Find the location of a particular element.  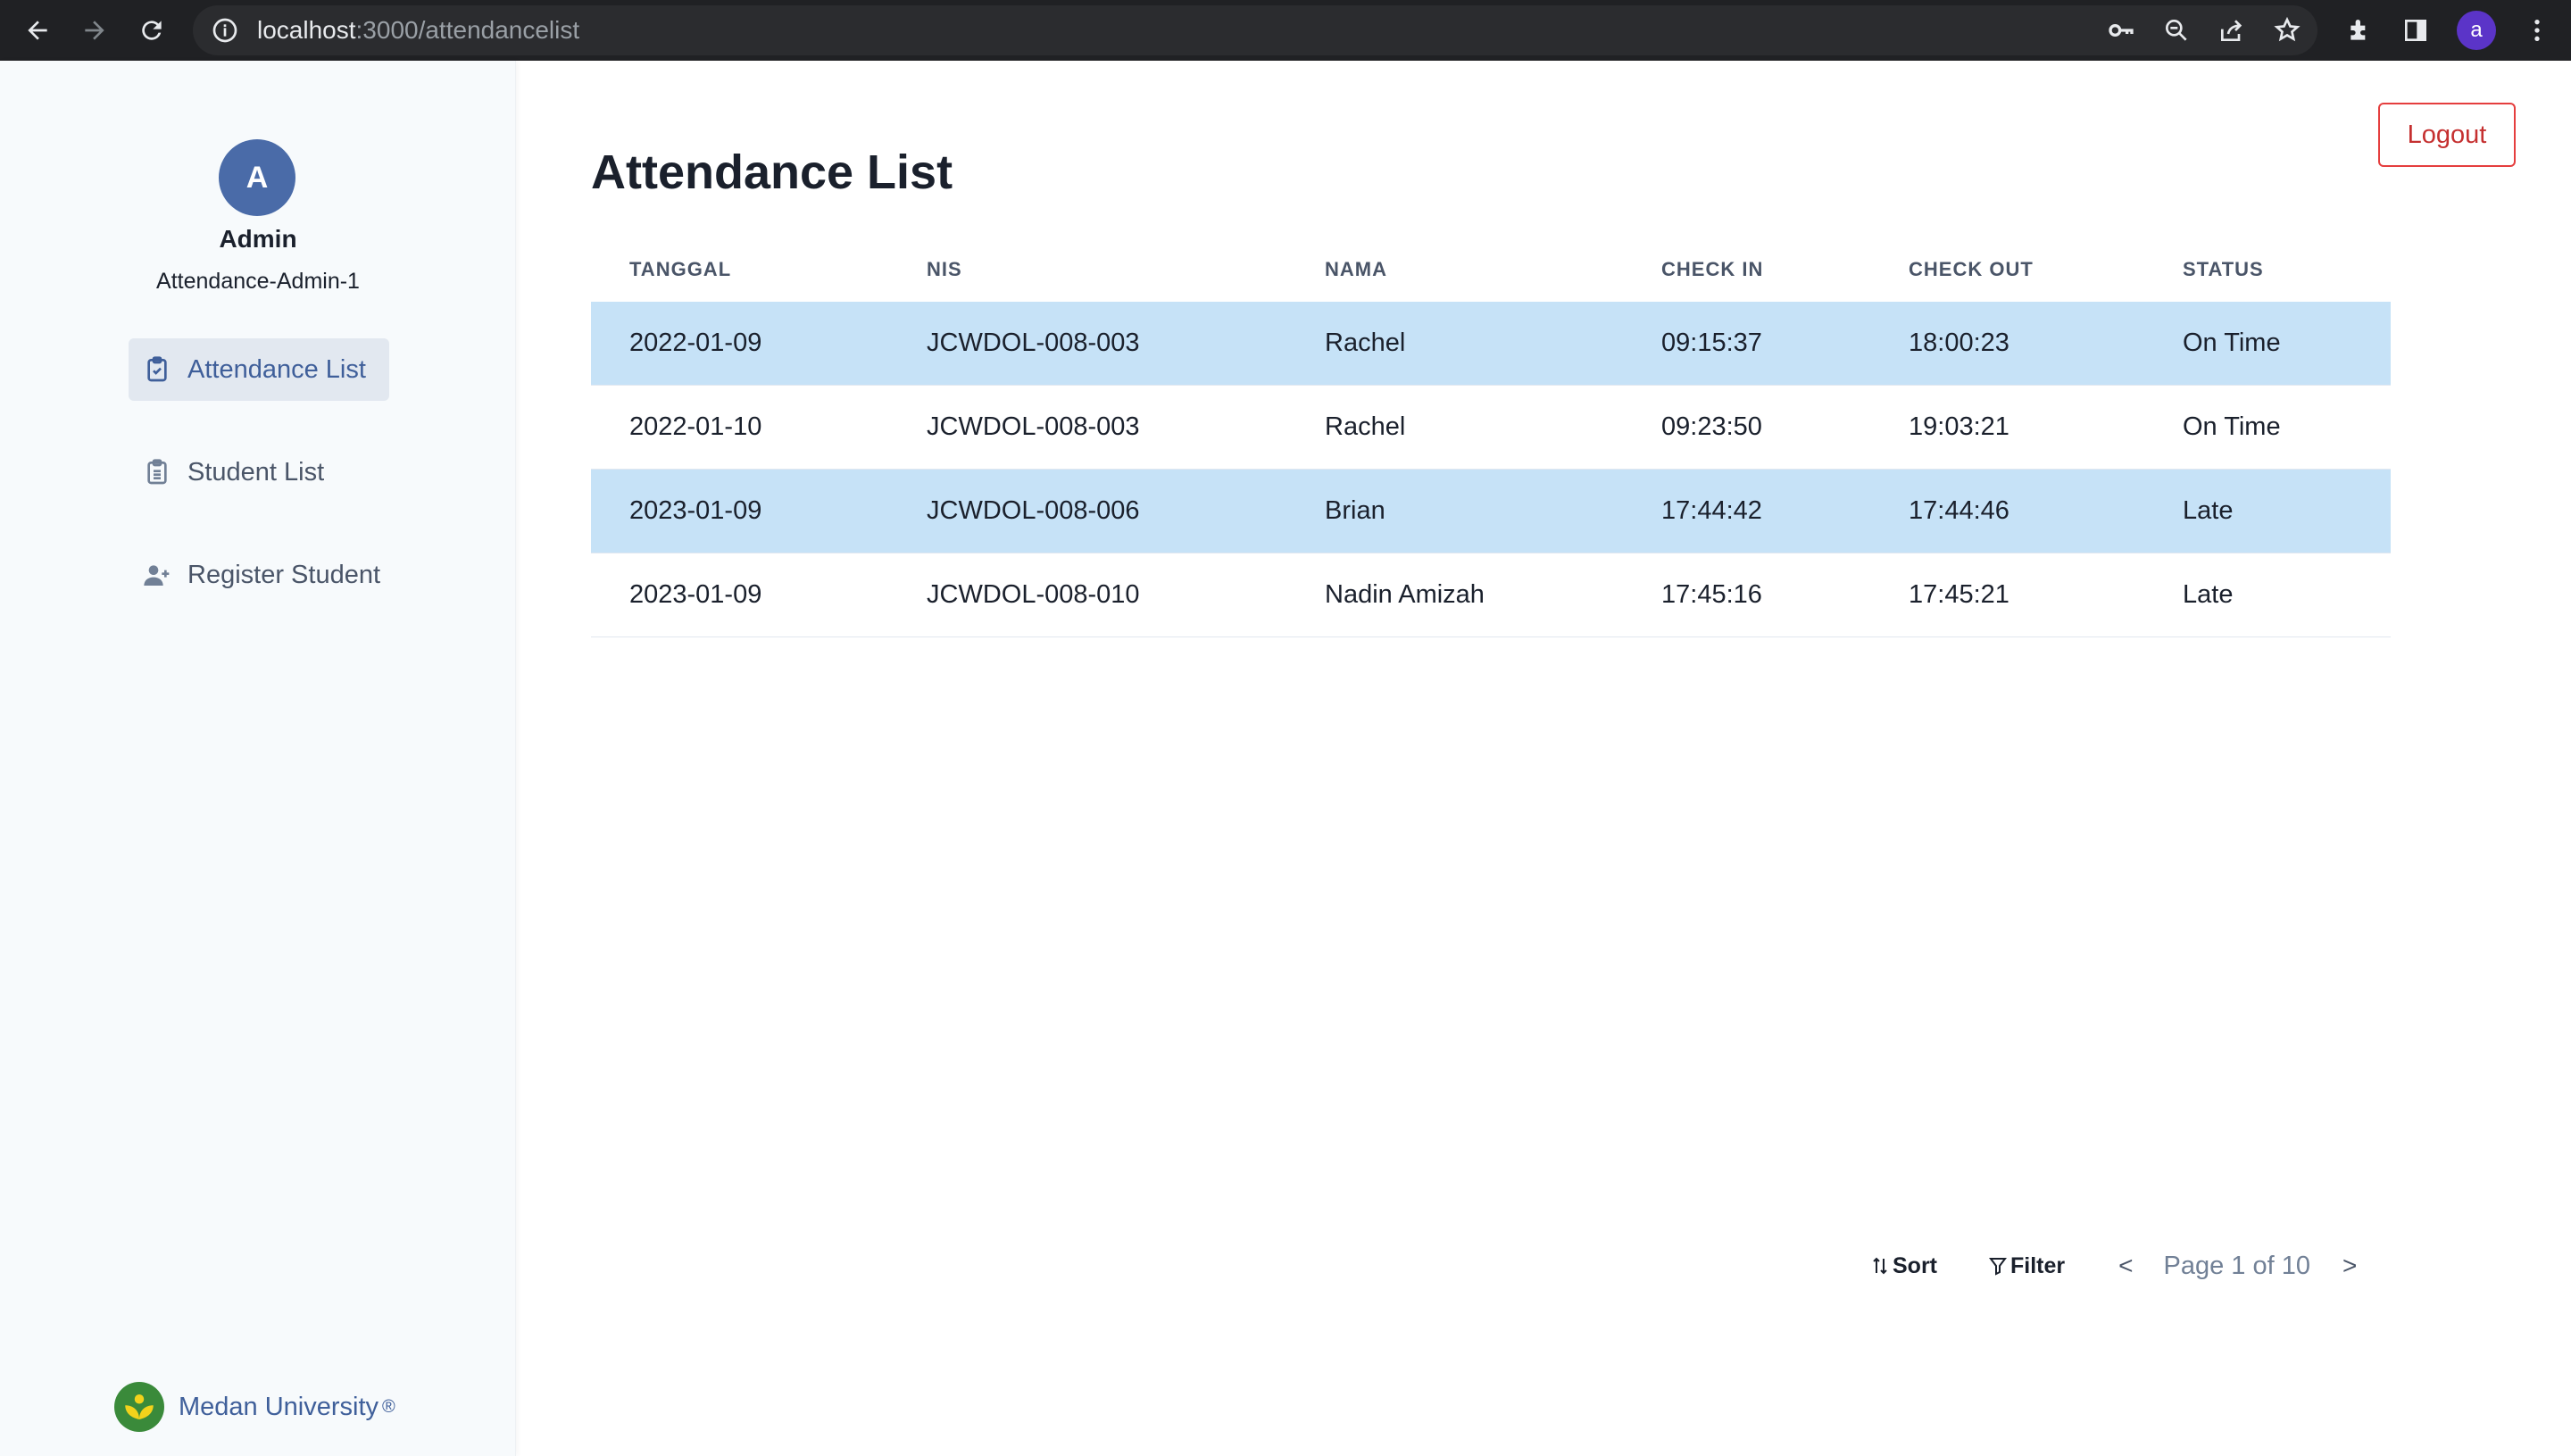

sidebar-item-attendance-list: Attendance List is located at coordinates (259, 369).